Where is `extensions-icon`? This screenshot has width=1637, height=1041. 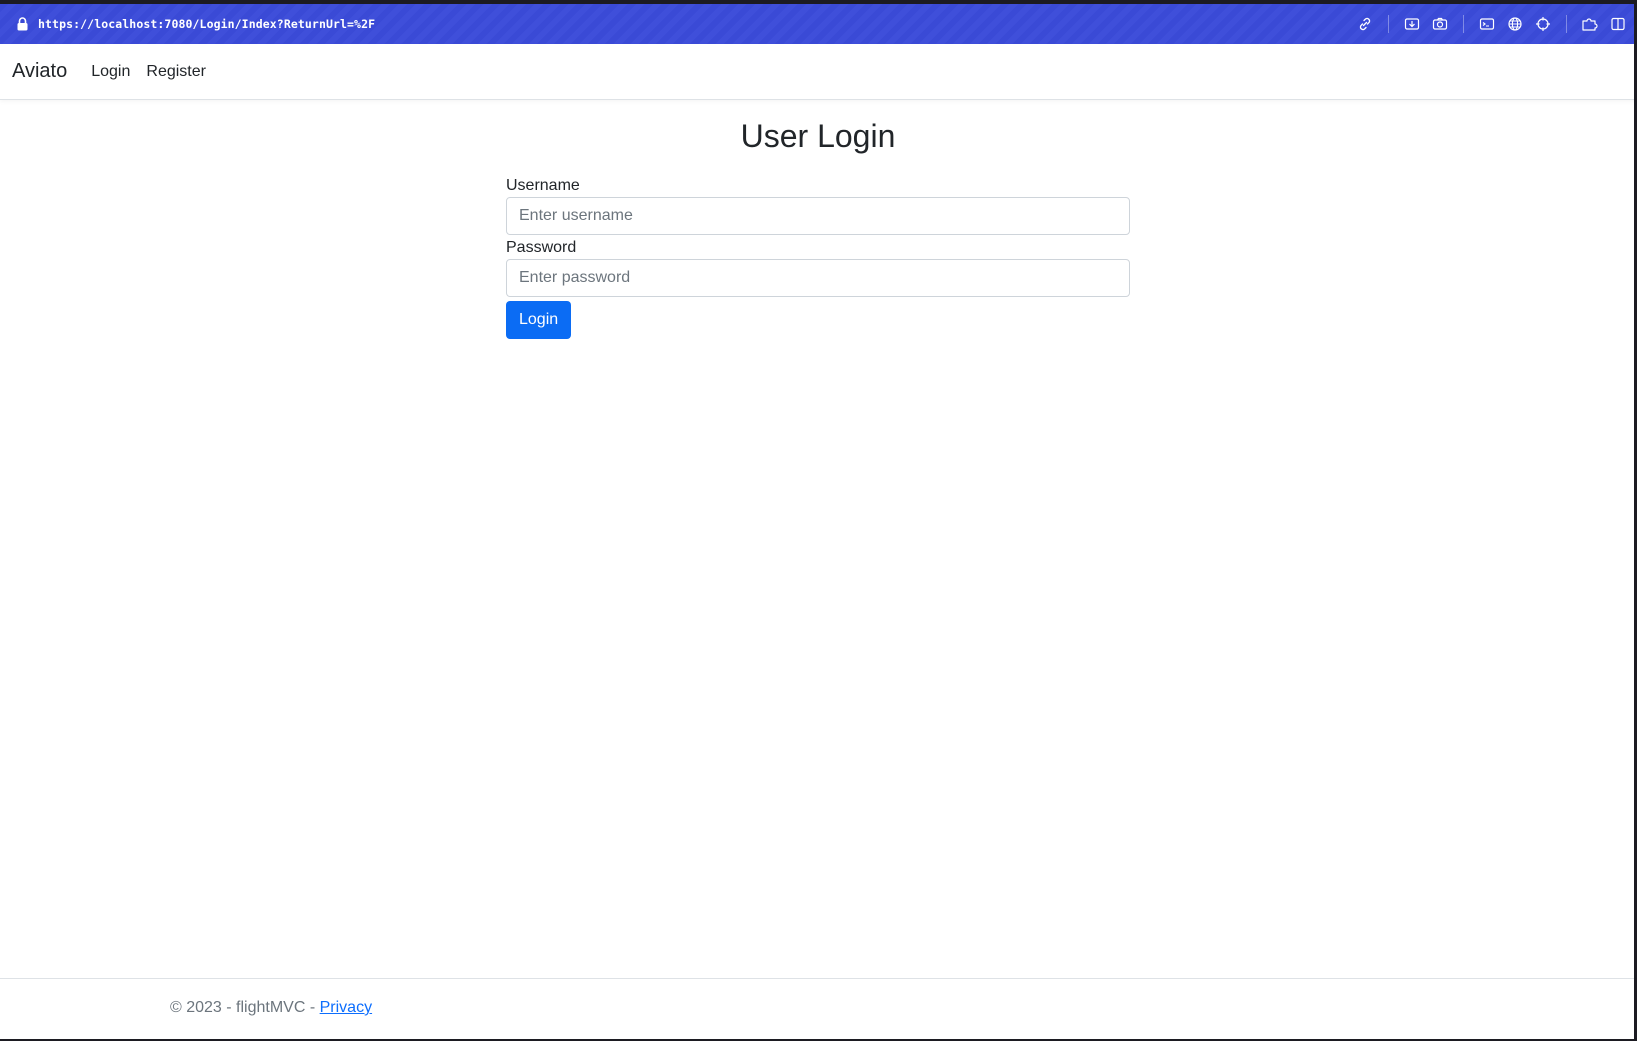
extensions-icon is located at coordinates (1590, 24).